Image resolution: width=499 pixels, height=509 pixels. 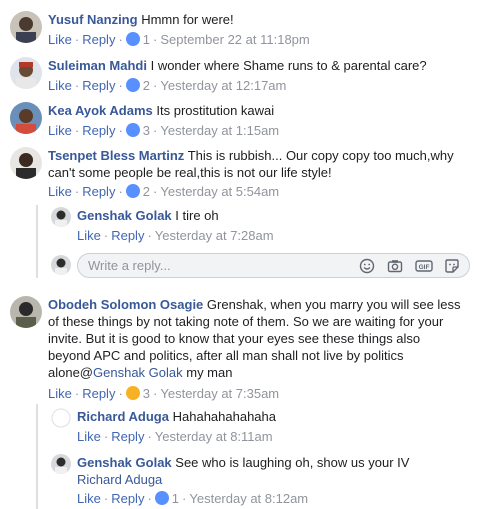 What do you see at coordinates (207, 372) in the screenshot?
I see `comment-text-line: my man` at bounding box center [207, 372].